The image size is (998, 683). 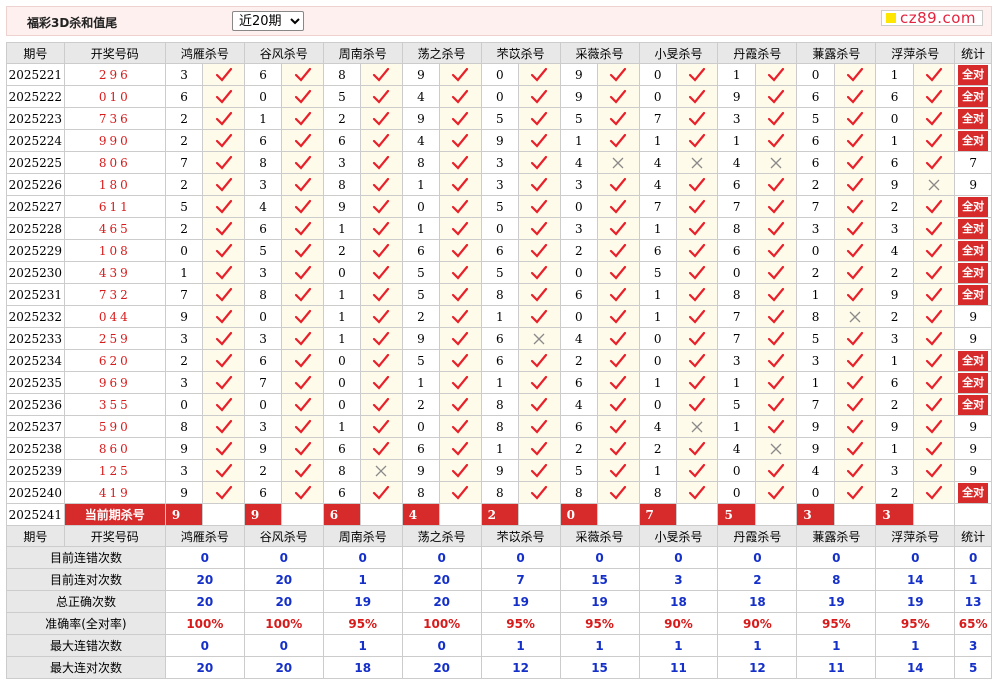 What do you see at coordinates (973, 536) in the screenshot?
I see `col-stat: 统计` at bounding box center [973, 536].